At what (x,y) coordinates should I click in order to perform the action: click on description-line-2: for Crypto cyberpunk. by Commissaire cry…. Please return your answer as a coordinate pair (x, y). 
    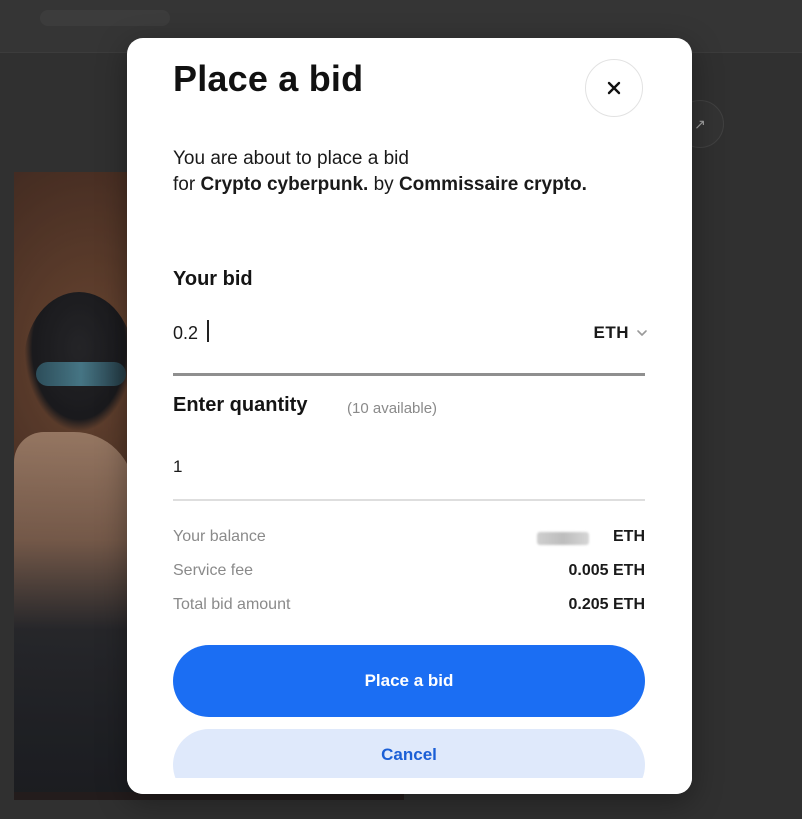
    Looking at the image, I should click on (413, 185).